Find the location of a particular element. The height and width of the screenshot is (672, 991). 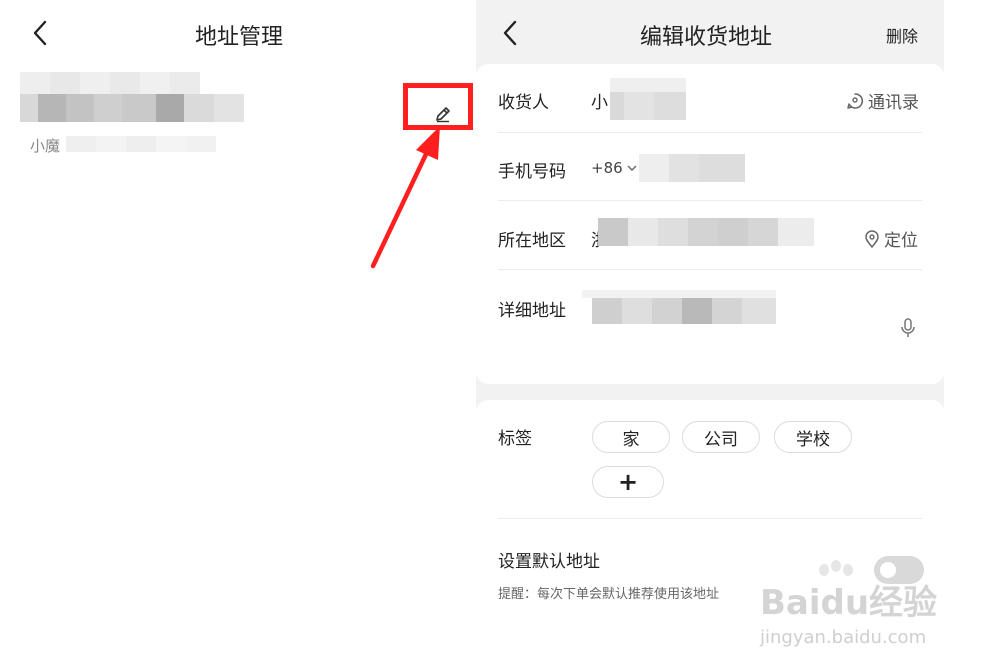

add-tag-button: + is located at coordinates (628, 482).